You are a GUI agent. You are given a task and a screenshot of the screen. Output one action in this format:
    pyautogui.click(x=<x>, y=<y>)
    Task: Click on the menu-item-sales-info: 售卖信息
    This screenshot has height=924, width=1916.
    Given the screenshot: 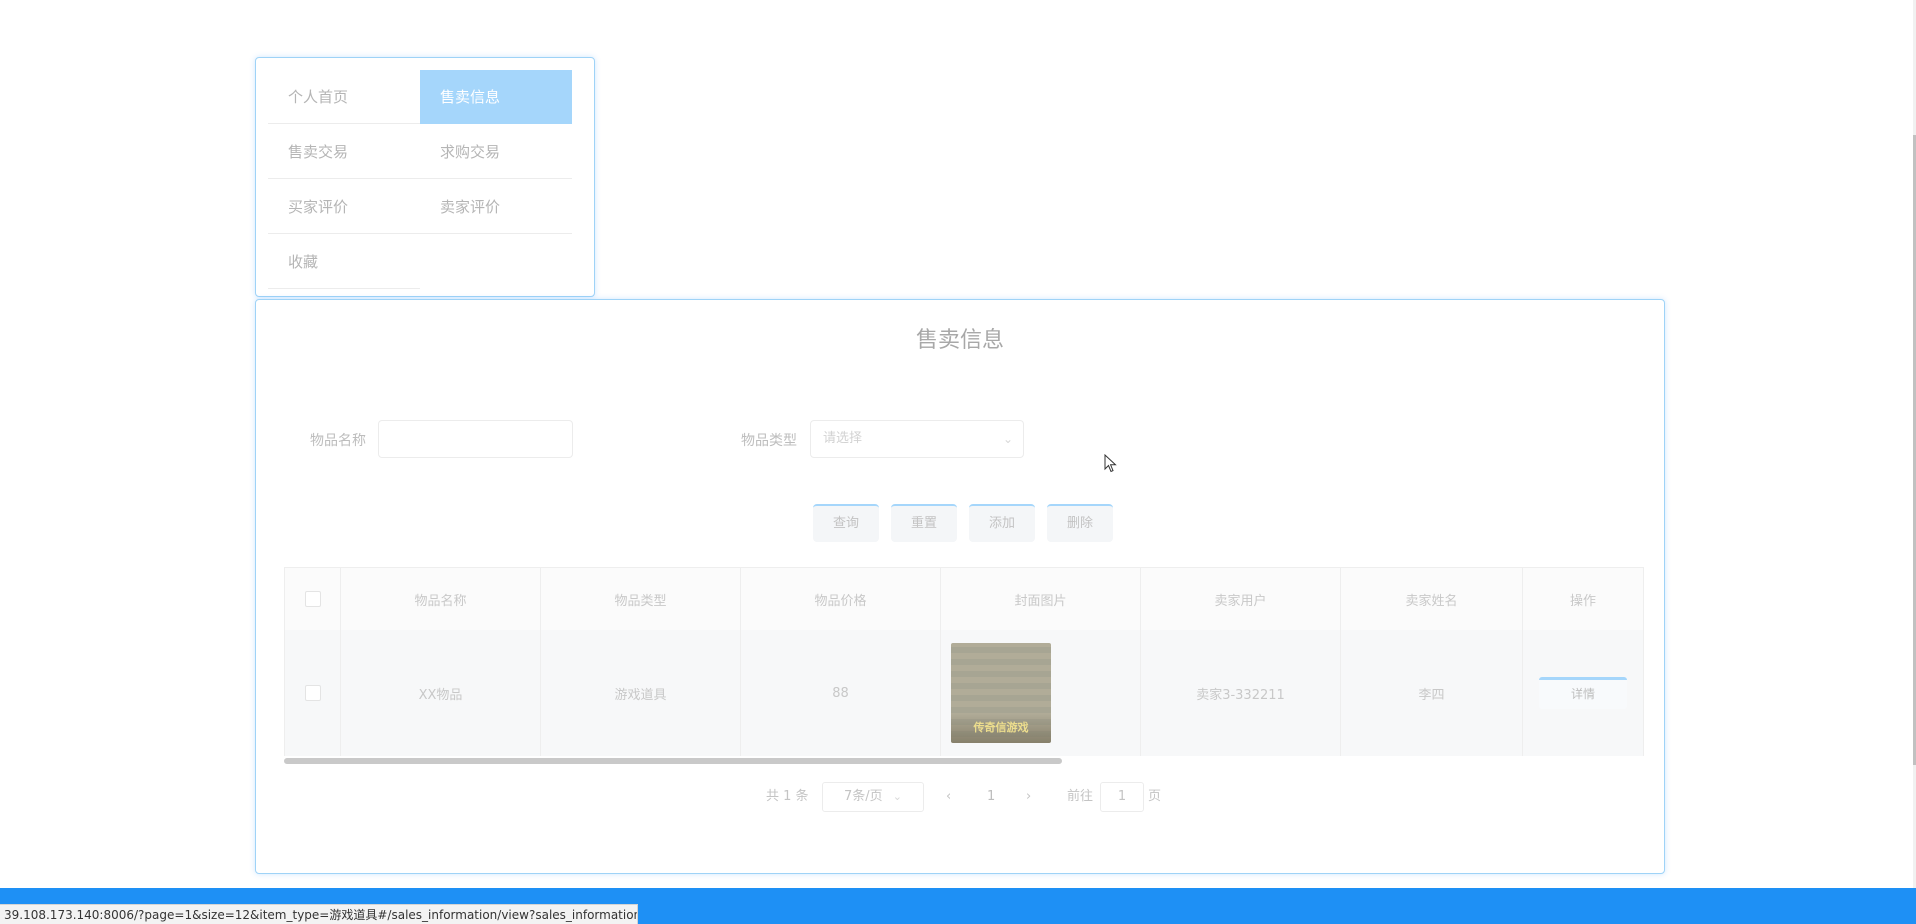 What is the action you would take?
    pyautogui.click(x=496, y=97)
    